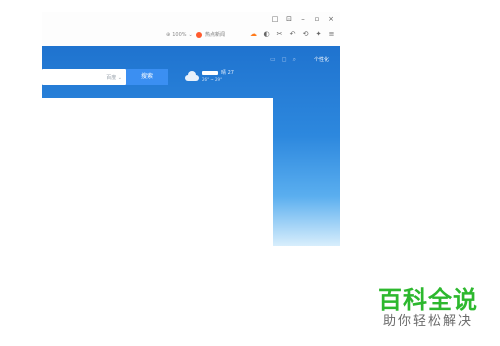 The height and width of the screenshot is (346, 500). I want to click on hot-news-button: 热点新闻, so click(210, 34).